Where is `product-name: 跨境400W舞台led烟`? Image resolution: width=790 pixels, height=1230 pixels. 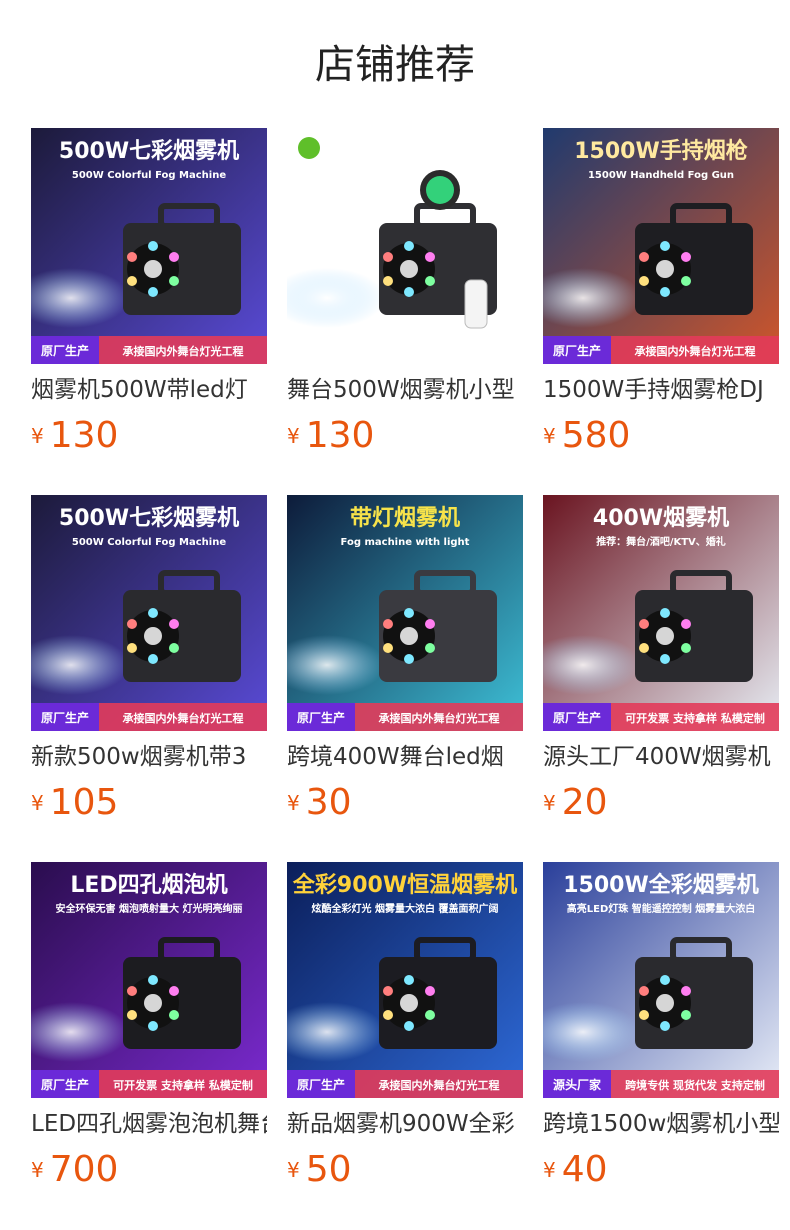
product-name: 跨境400W舞台led烟 is located at coordinates (405, 757).